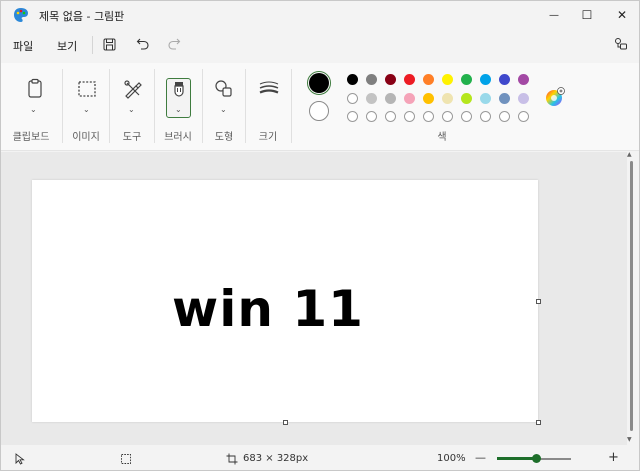 The height and width of the screenshot is (471, 640). Describe the element at coordinates (538, 422) in the screenshot. I see `resize-handle-corner` at that location.